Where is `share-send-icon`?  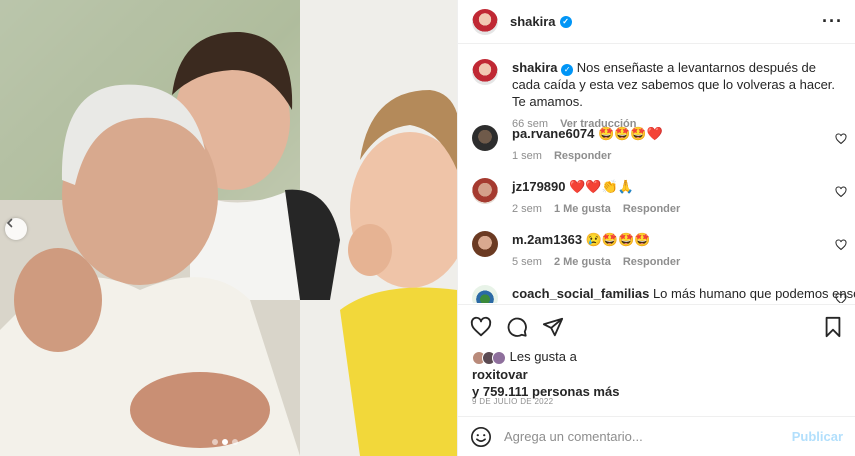 share-send-icon is located at coordinates (553, 327).